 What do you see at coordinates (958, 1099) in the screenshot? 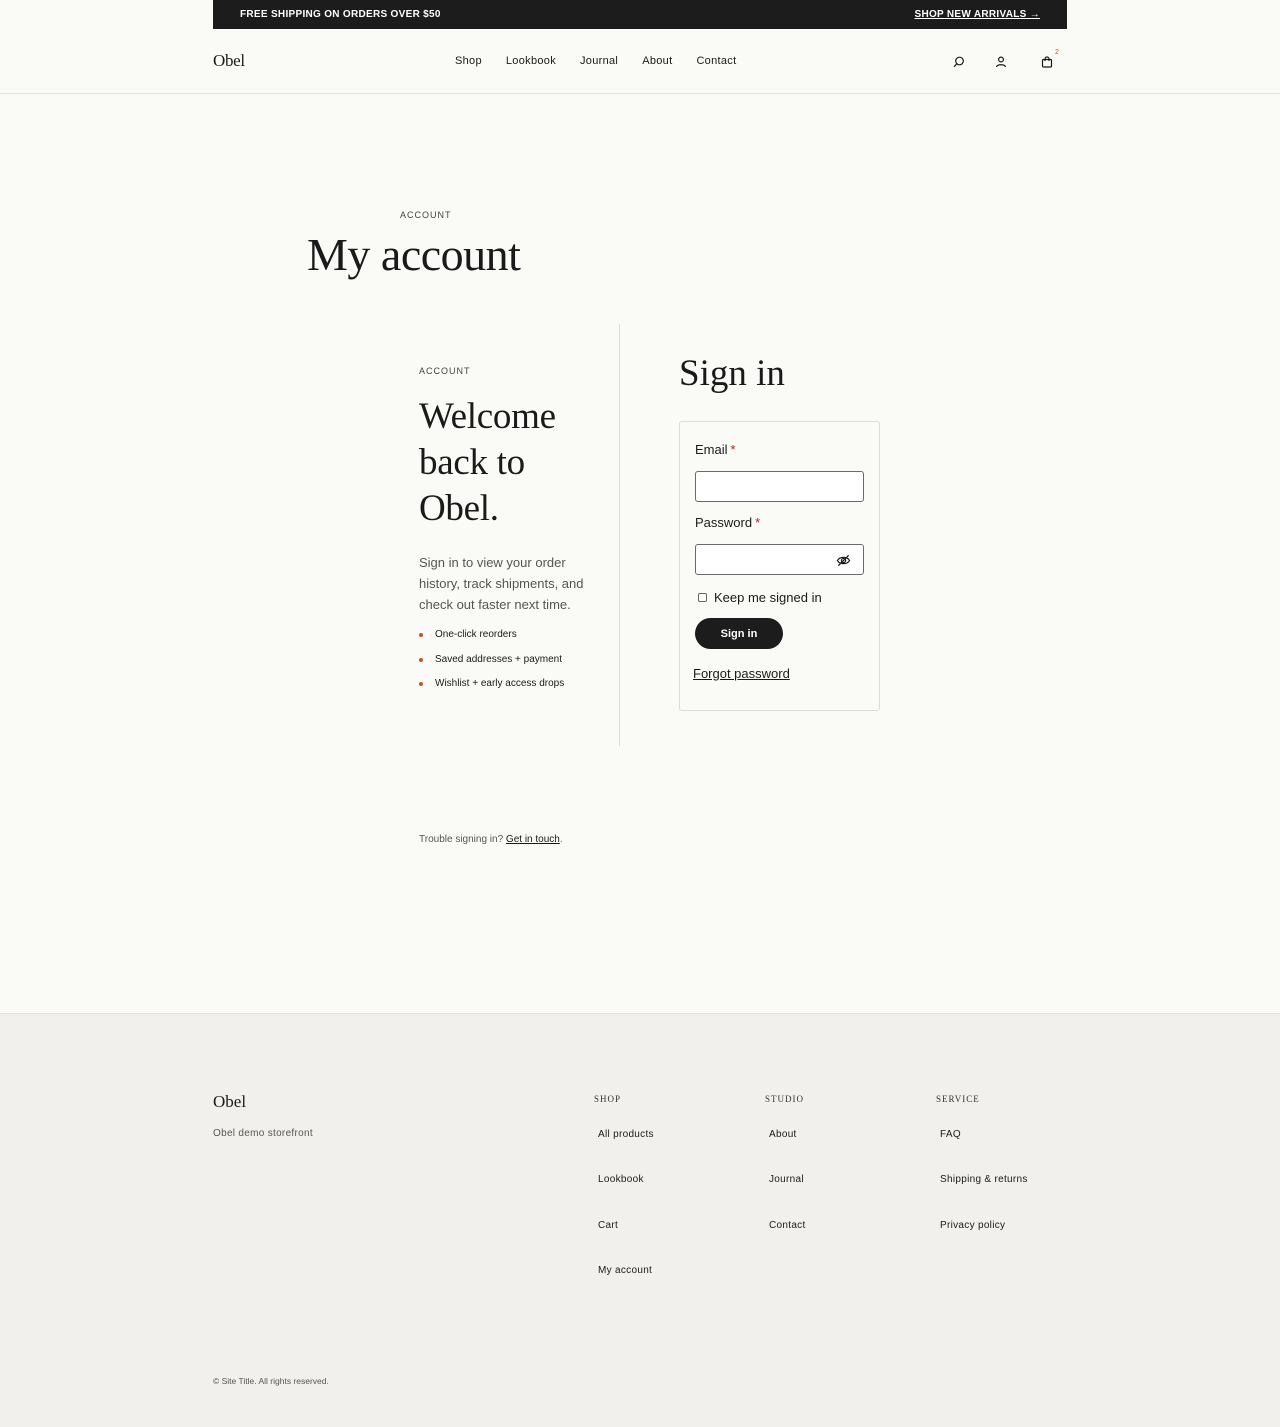
I see `footer-column-title: SERVICE` at bounding box center [958, 1099].